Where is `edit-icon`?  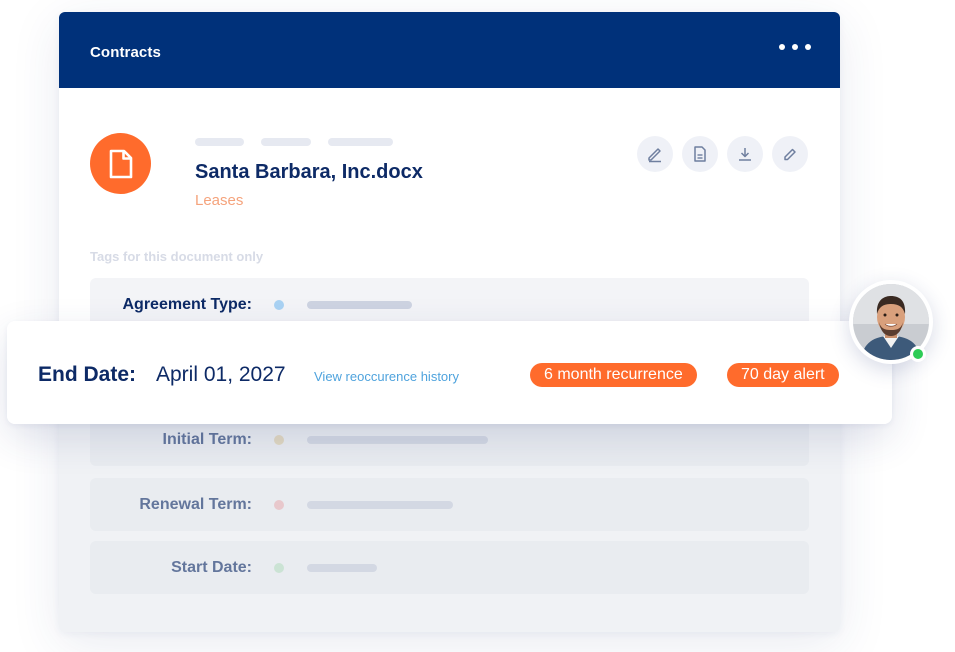 edit-icon is located at coordinates (655, 154).